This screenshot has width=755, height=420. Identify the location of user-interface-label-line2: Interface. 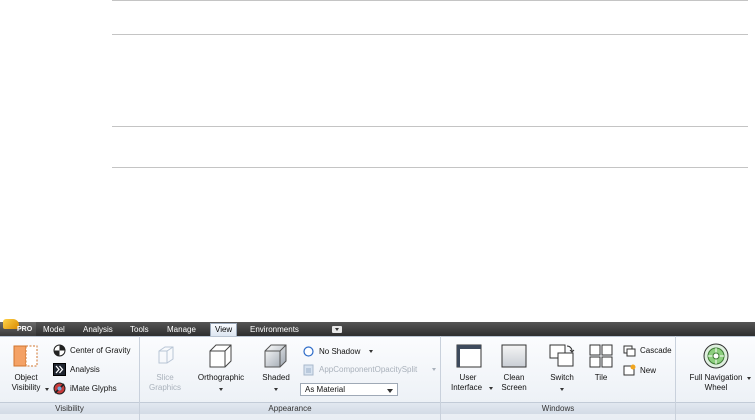
(467, 387).